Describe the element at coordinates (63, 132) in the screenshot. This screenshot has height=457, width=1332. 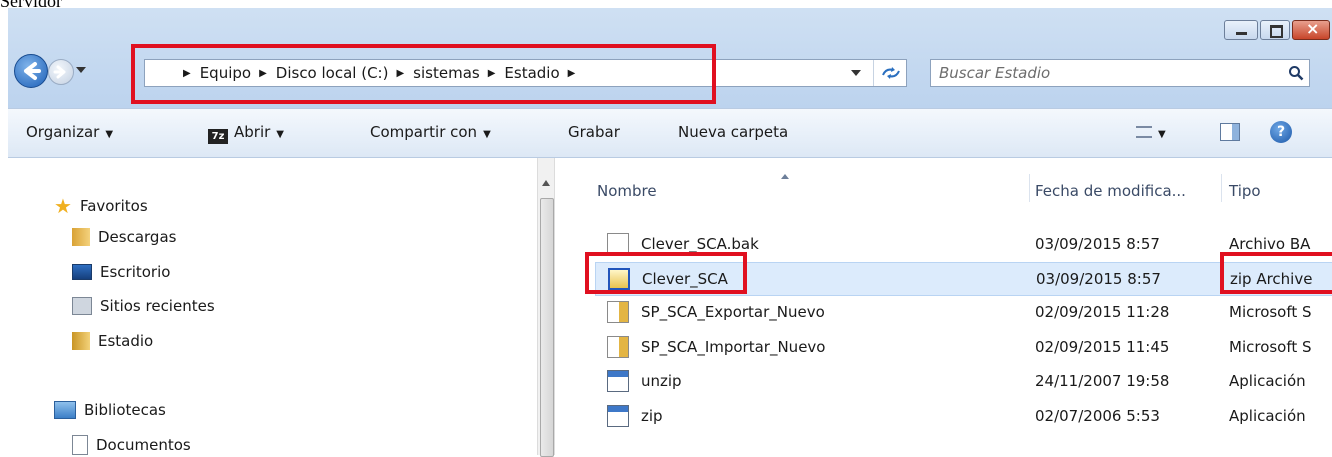
I see `organize-label: Organizar` at that location.